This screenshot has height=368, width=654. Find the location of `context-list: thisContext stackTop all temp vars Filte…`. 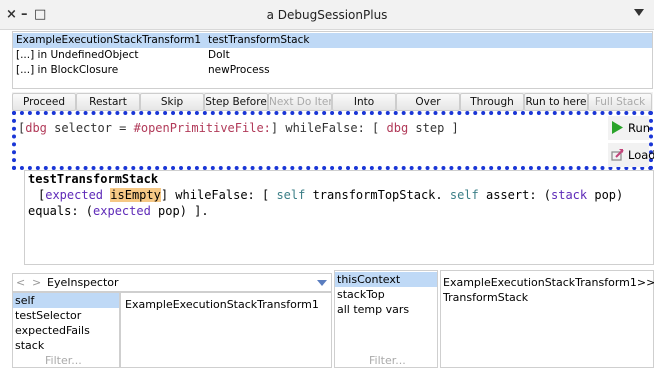

context-list: thisContext stackTop all temp vars Filte… is located at coordinates (386, 319).